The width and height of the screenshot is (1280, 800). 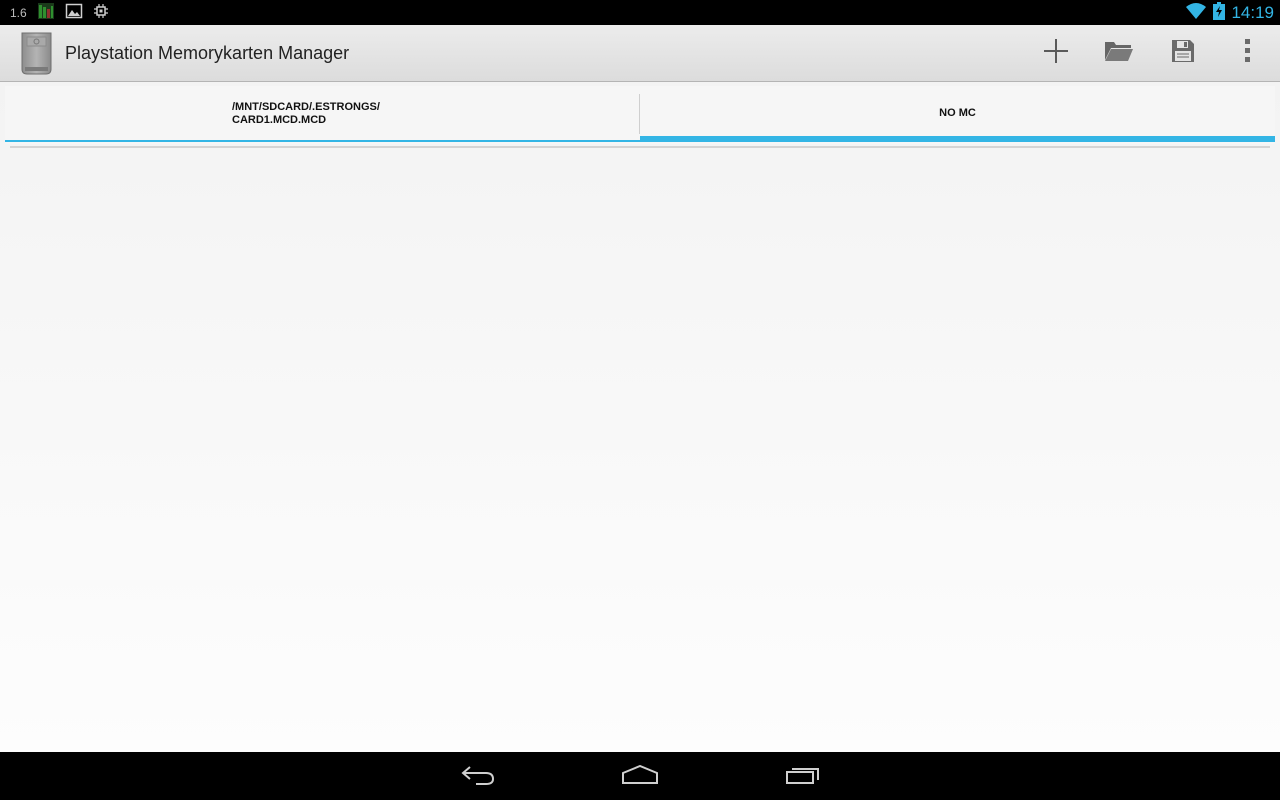 I want to click on tab-label-line1: /MNT/SDCARD/.ESTRONGS/, so click(x=306, y=107).